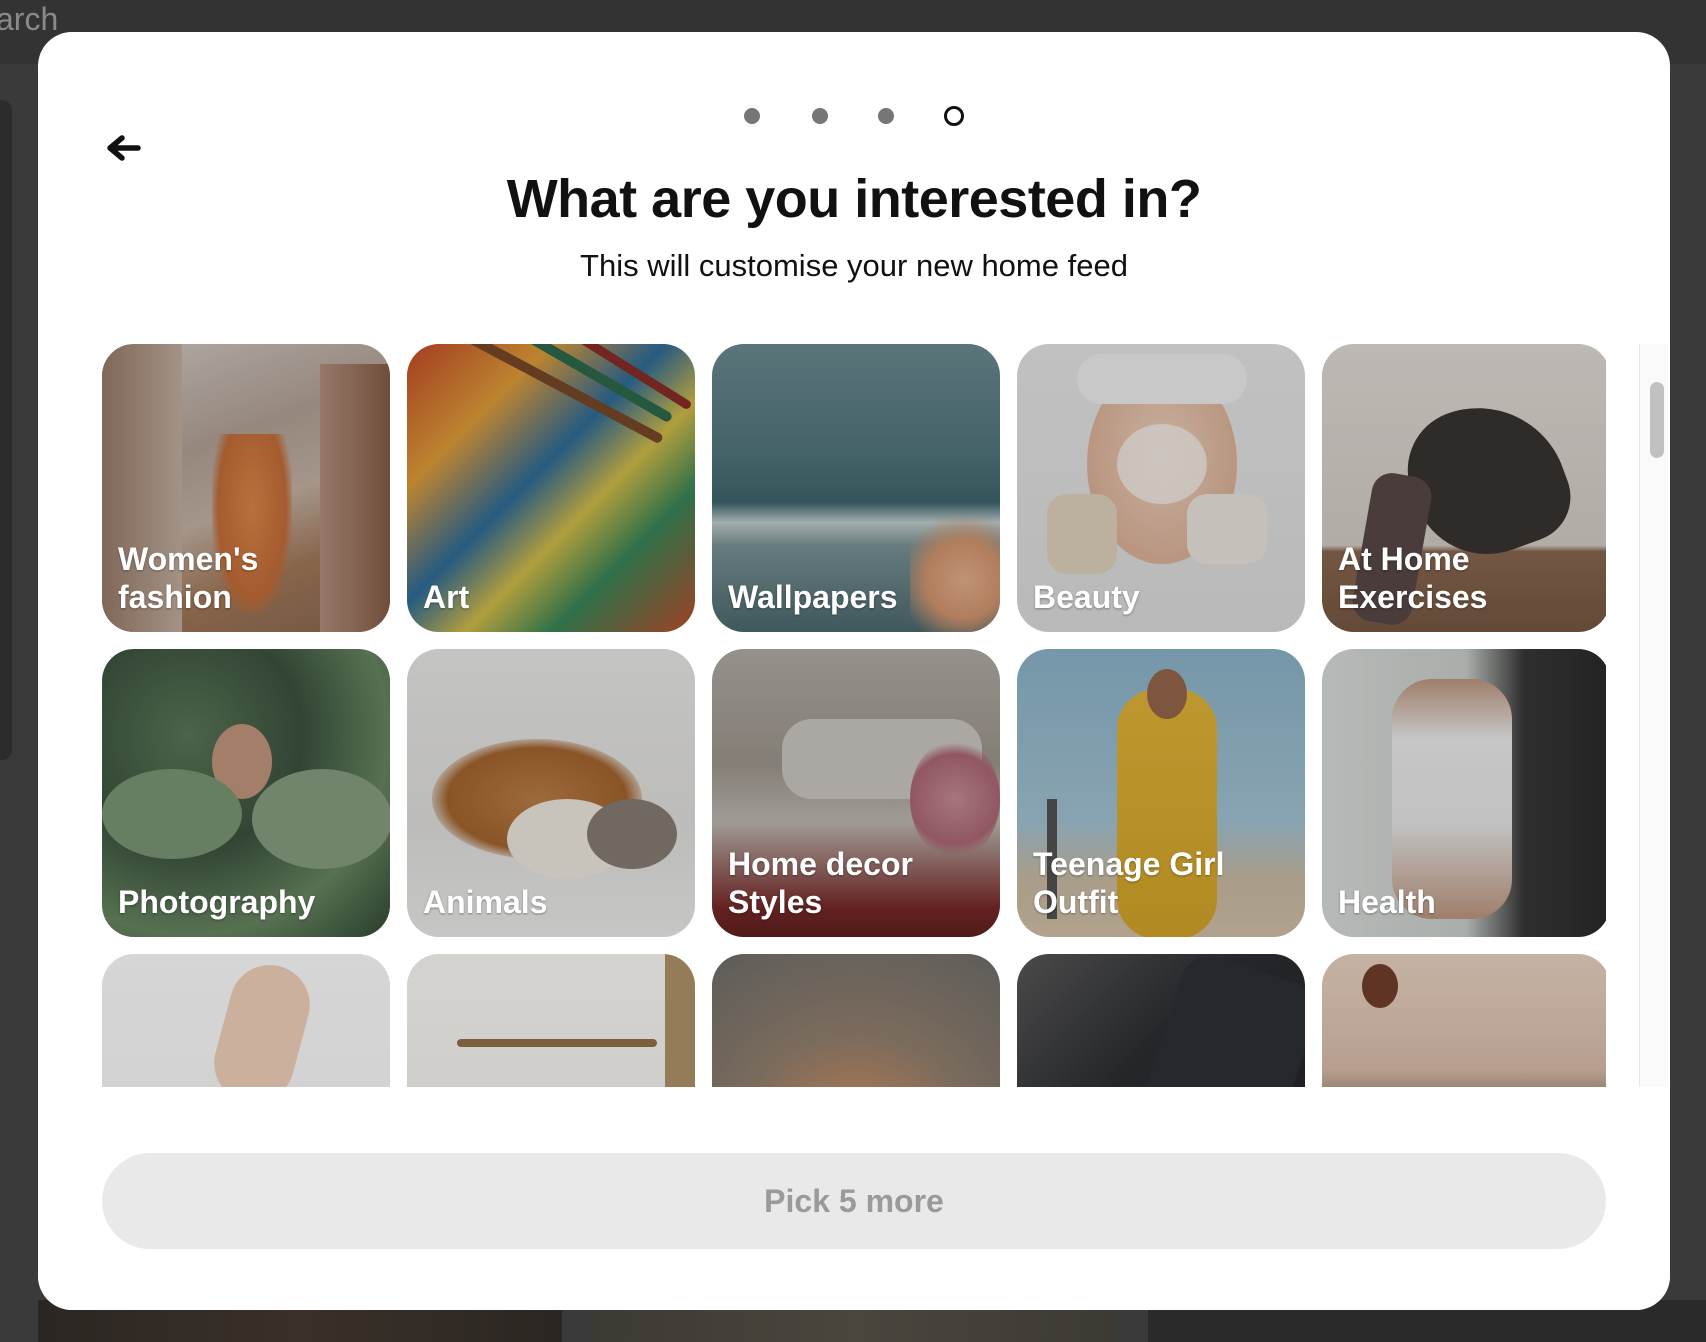 The height and width of the screenshot is (1342, 1706). Describe the element at coordinates (485, 902) in the screenshot. I see `topic-label: Animals` at that location.